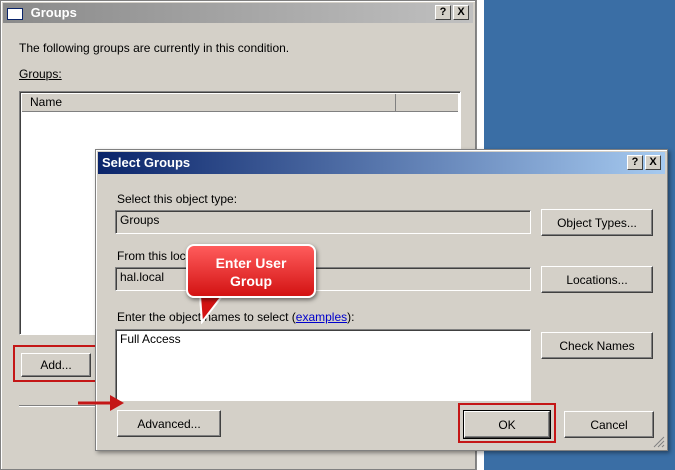 This screenshot has width=675, height=470. What do you see at coordinates (653, 162) in the screenshot?
I see `dialog-close-button: X` at bounding box center [653, 162].